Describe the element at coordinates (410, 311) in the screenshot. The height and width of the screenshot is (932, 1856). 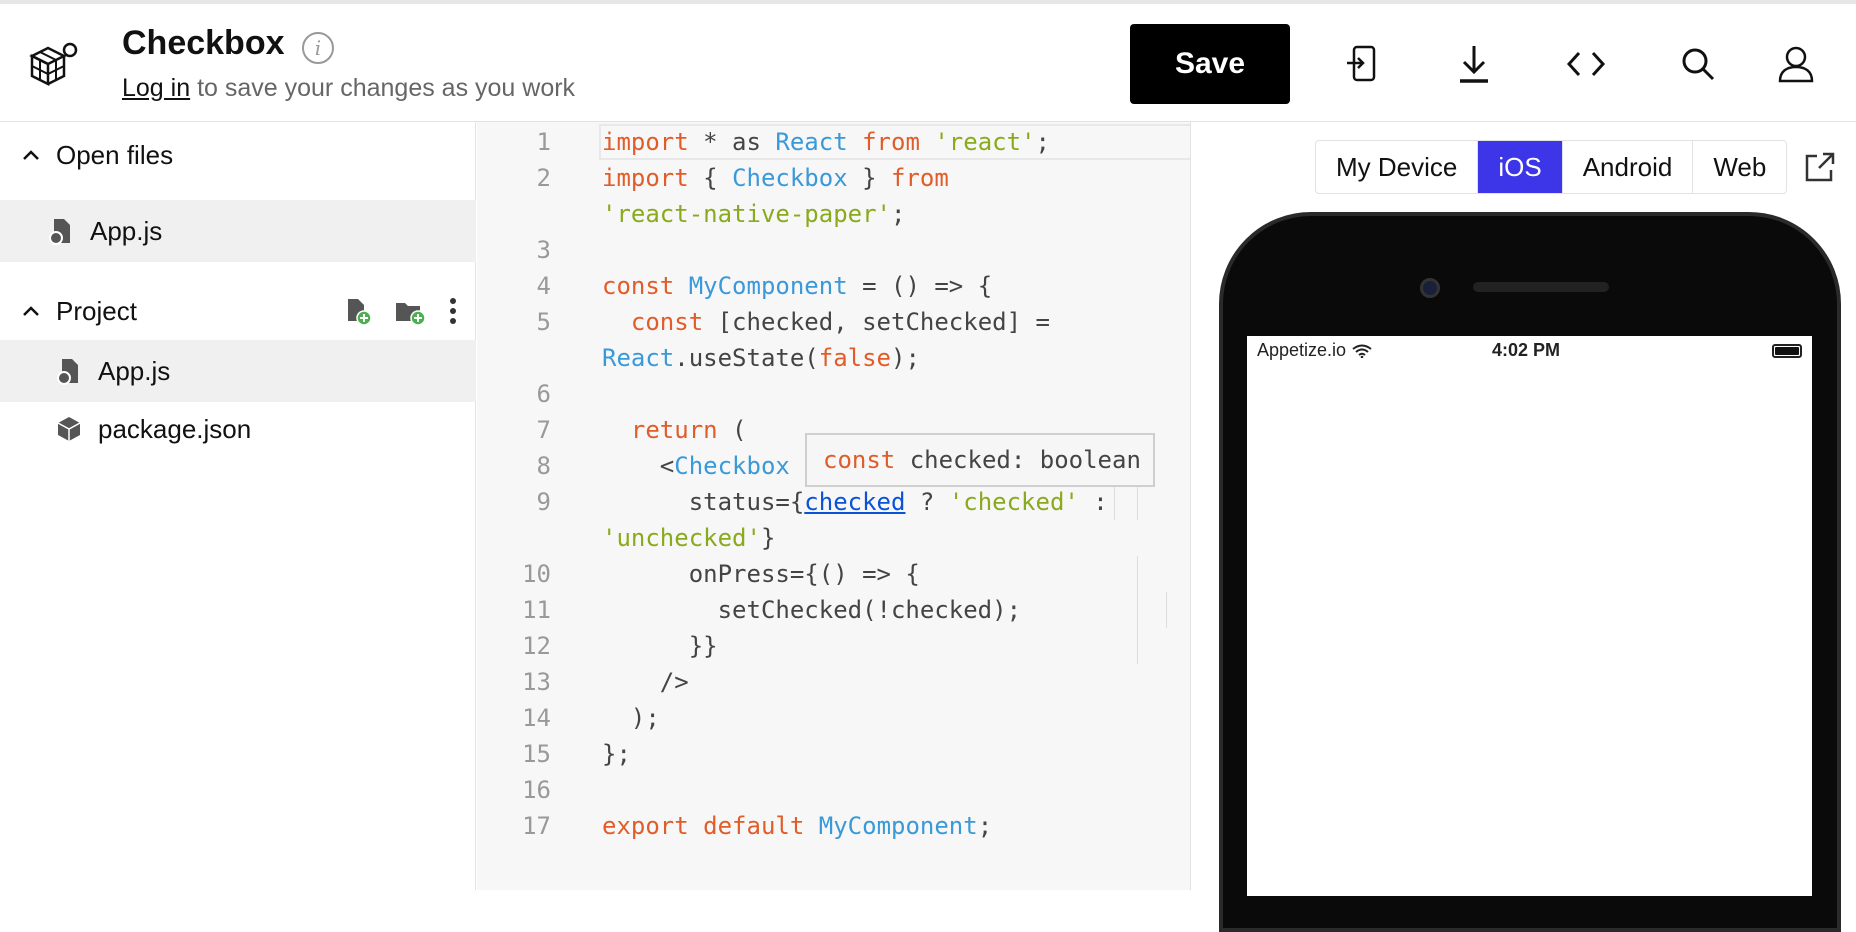
I see `add-folder-icon` at that location.